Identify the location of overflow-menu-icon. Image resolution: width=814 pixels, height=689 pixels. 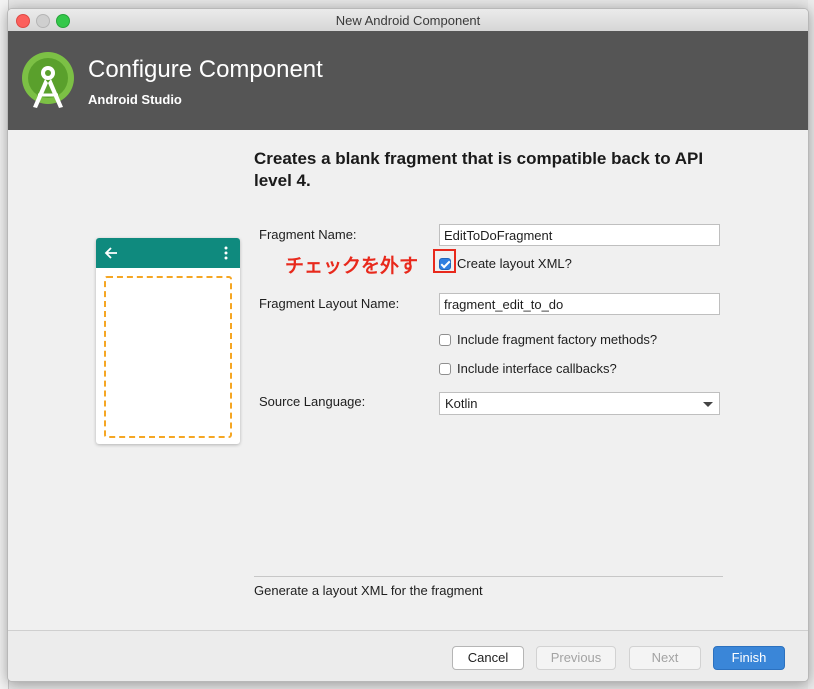
(226, 253).